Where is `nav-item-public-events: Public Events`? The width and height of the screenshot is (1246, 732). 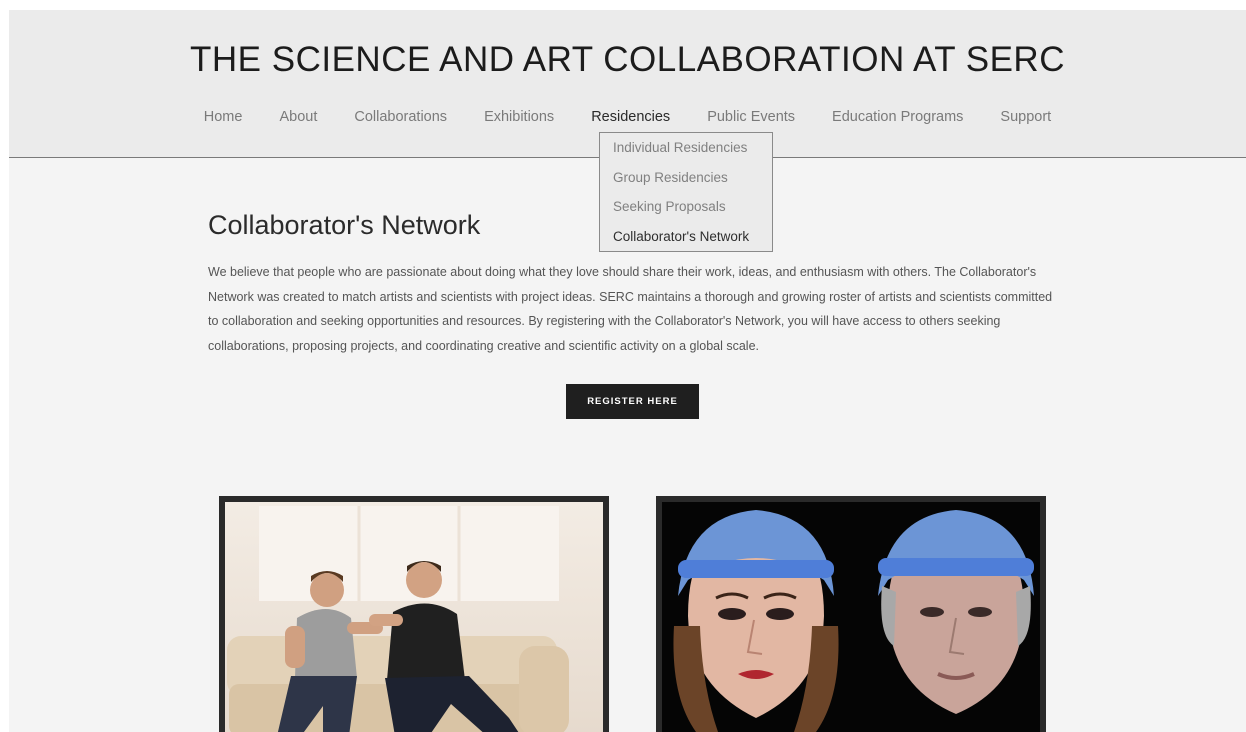 nav-item-public-events: Public Events is located at coordinates (751, 117).